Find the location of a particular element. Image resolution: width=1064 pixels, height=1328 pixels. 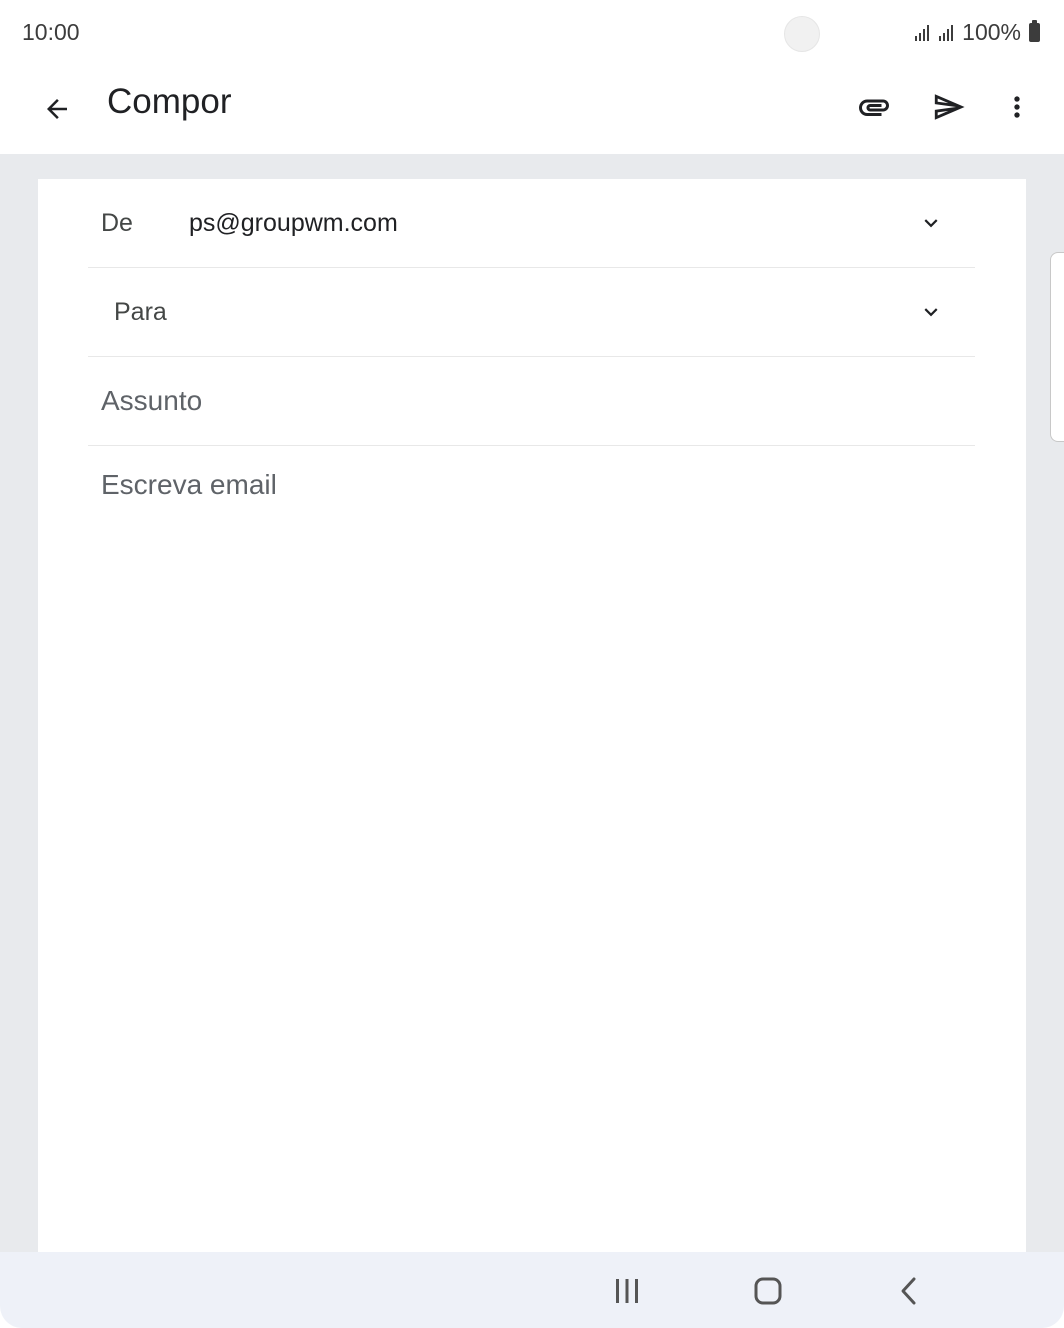

home-button is located at coordinates (768, 1291).